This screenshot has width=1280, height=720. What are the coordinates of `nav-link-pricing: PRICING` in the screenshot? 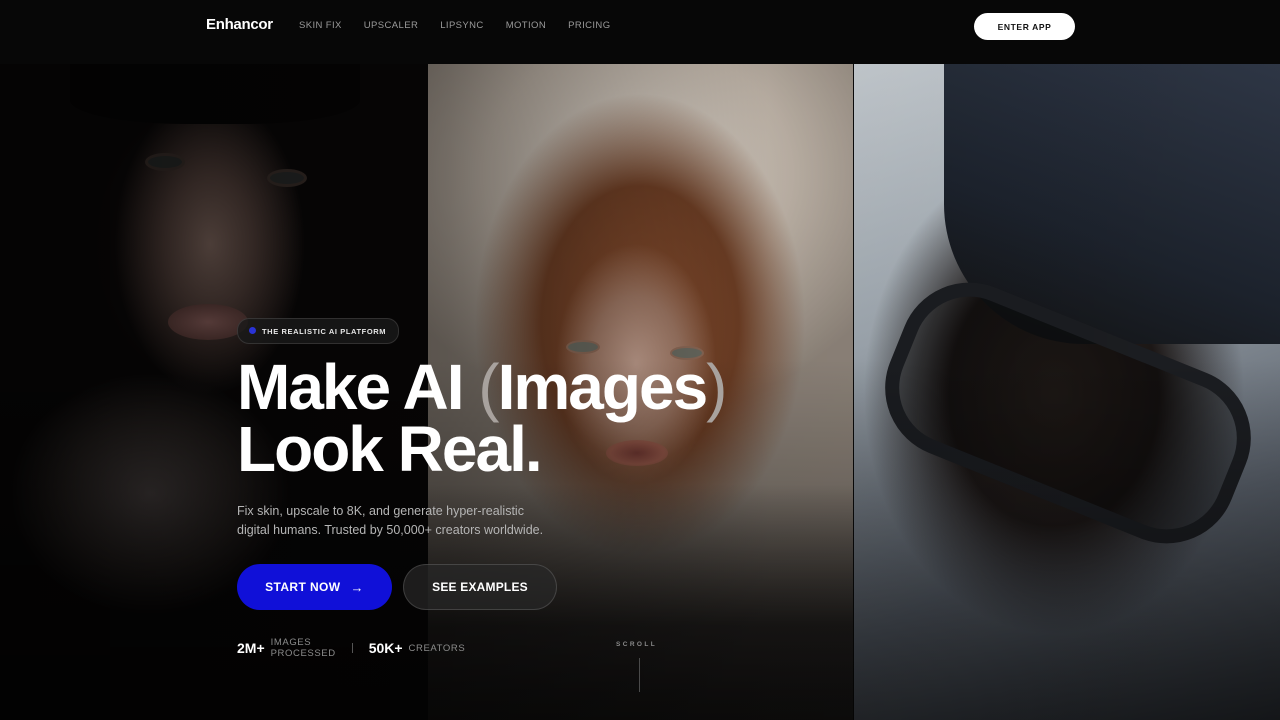 It's located at (589, 25).